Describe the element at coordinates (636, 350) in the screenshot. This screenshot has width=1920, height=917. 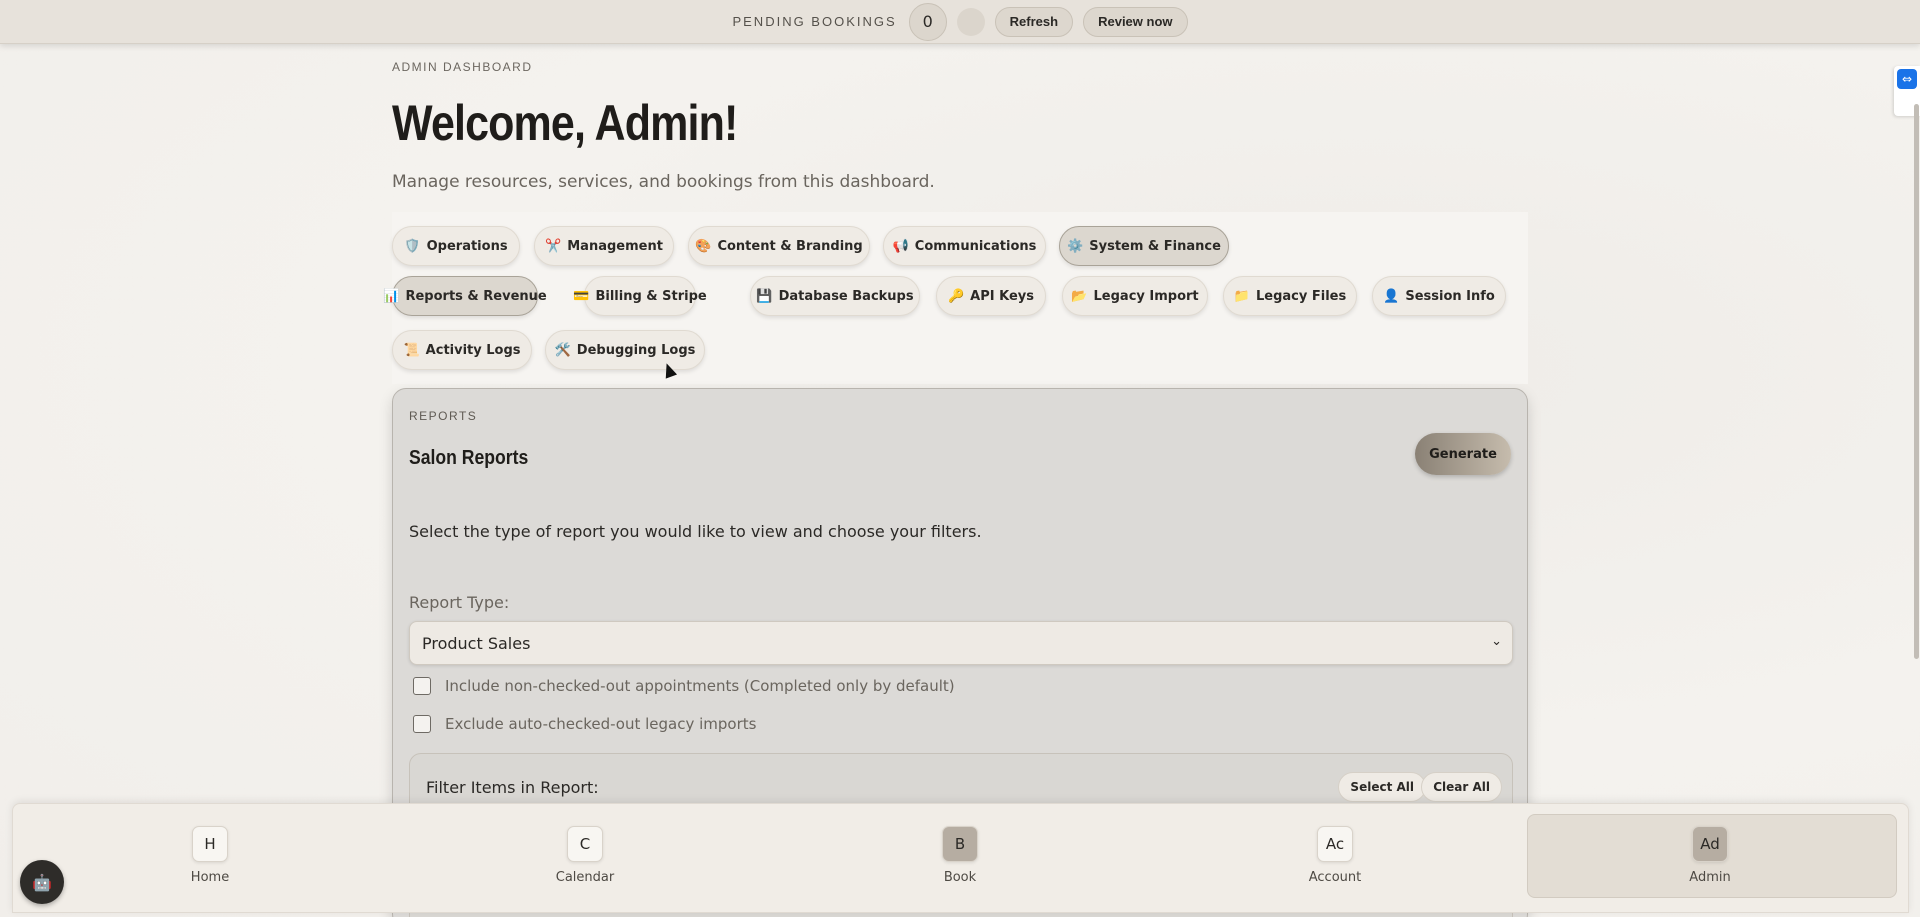
I see `tab-label: Debugging Logs` at that location.